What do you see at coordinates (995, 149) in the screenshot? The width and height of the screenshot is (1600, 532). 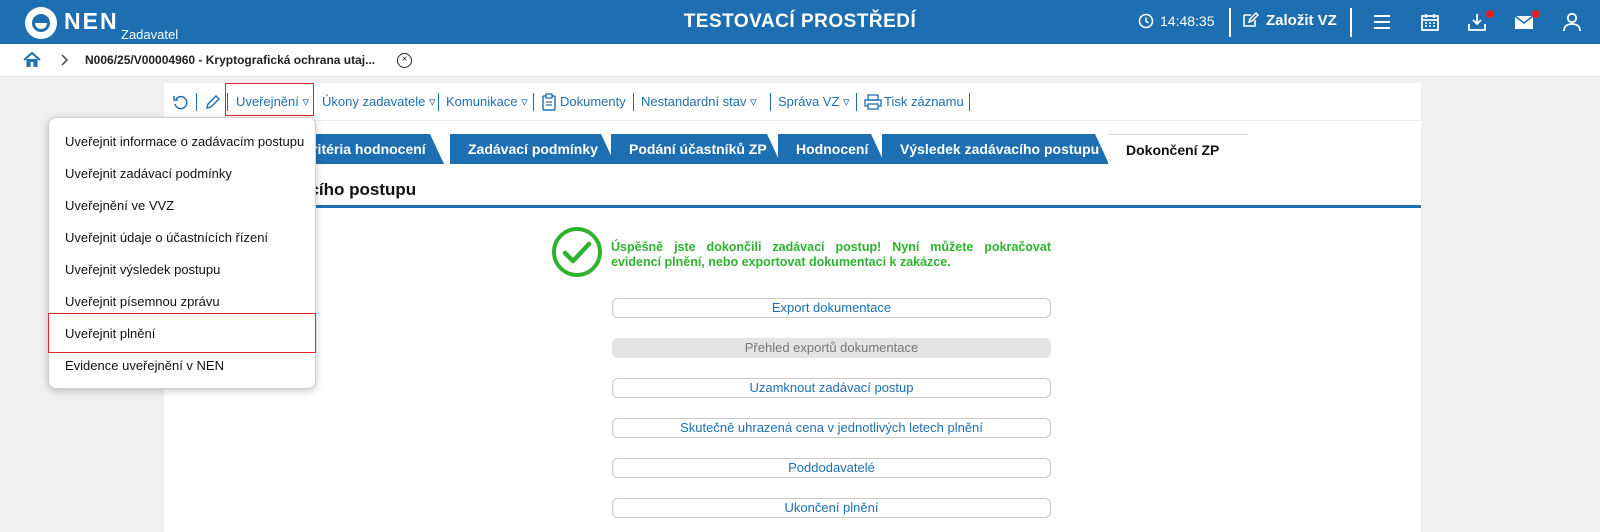 I see `tab-procedure-result: Výsledek zadávacího postupu` at bounding box center [995, 149].